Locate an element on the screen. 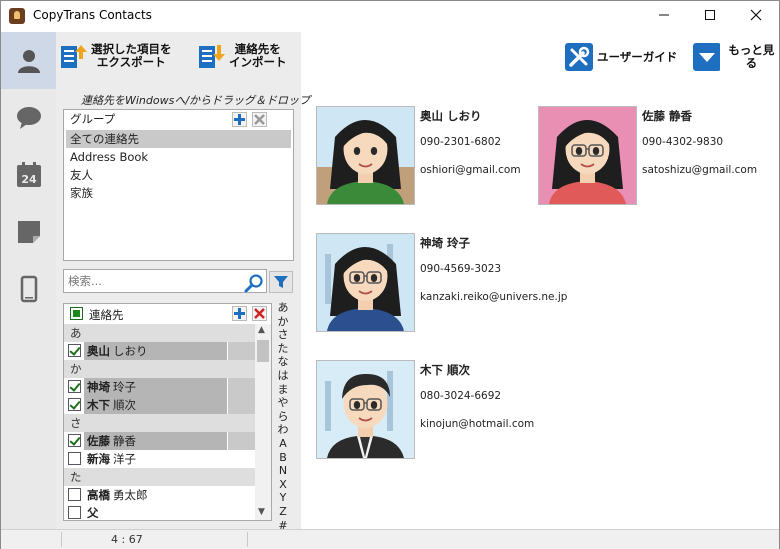 Image resolution: width=780 pixels, height=549 pixels. group-item: Address Book is located at coordinates (178, 157).